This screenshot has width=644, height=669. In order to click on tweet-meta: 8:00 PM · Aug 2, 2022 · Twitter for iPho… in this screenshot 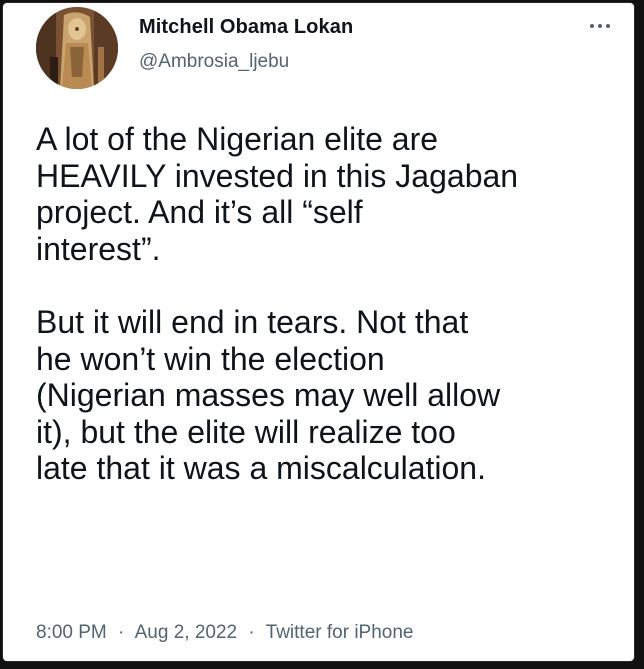, I will do `click(224, 633)`.